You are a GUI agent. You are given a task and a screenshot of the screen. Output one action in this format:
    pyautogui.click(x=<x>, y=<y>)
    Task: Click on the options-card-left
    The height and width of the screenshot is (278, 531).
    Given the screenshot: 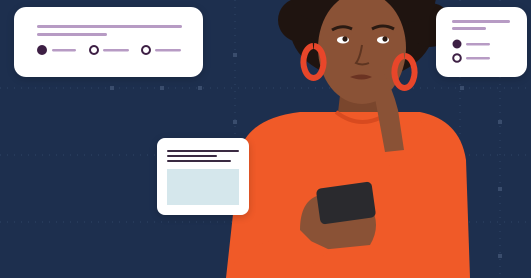 What is the action you would take?
    pyautogui.click(x=108, y=42)
    